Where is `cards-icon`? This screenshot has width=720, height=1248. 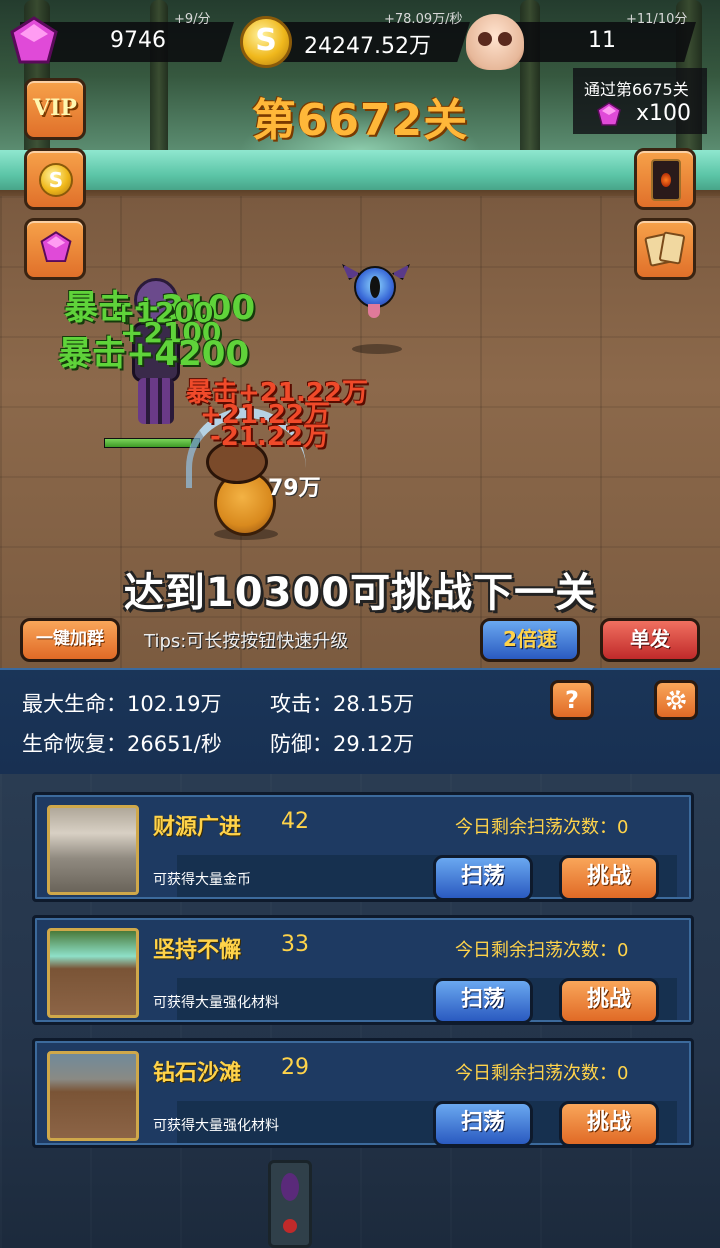 cards-icon is located at coordinates (665, 249).